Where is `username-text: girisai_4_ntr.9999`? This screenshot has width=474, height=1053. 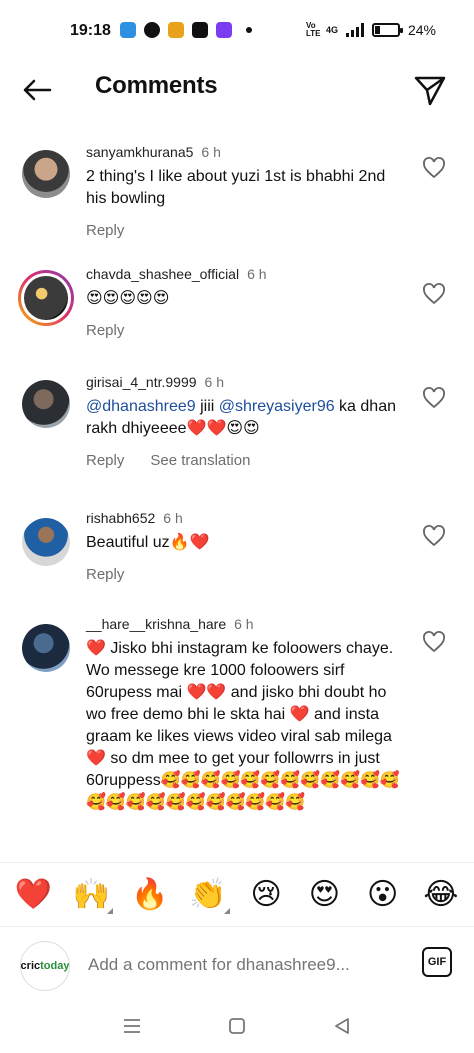
username-text: girisai_4_ntr.9999 is located at coordinates (141, 382).